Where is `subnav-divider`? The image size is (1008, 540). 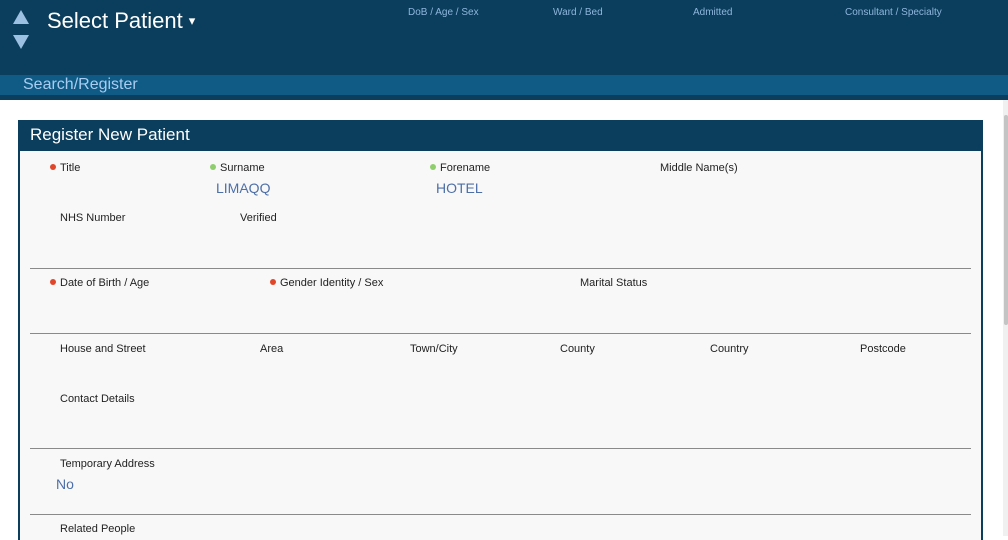 subnav-divider is located at coordinates (504, 97).